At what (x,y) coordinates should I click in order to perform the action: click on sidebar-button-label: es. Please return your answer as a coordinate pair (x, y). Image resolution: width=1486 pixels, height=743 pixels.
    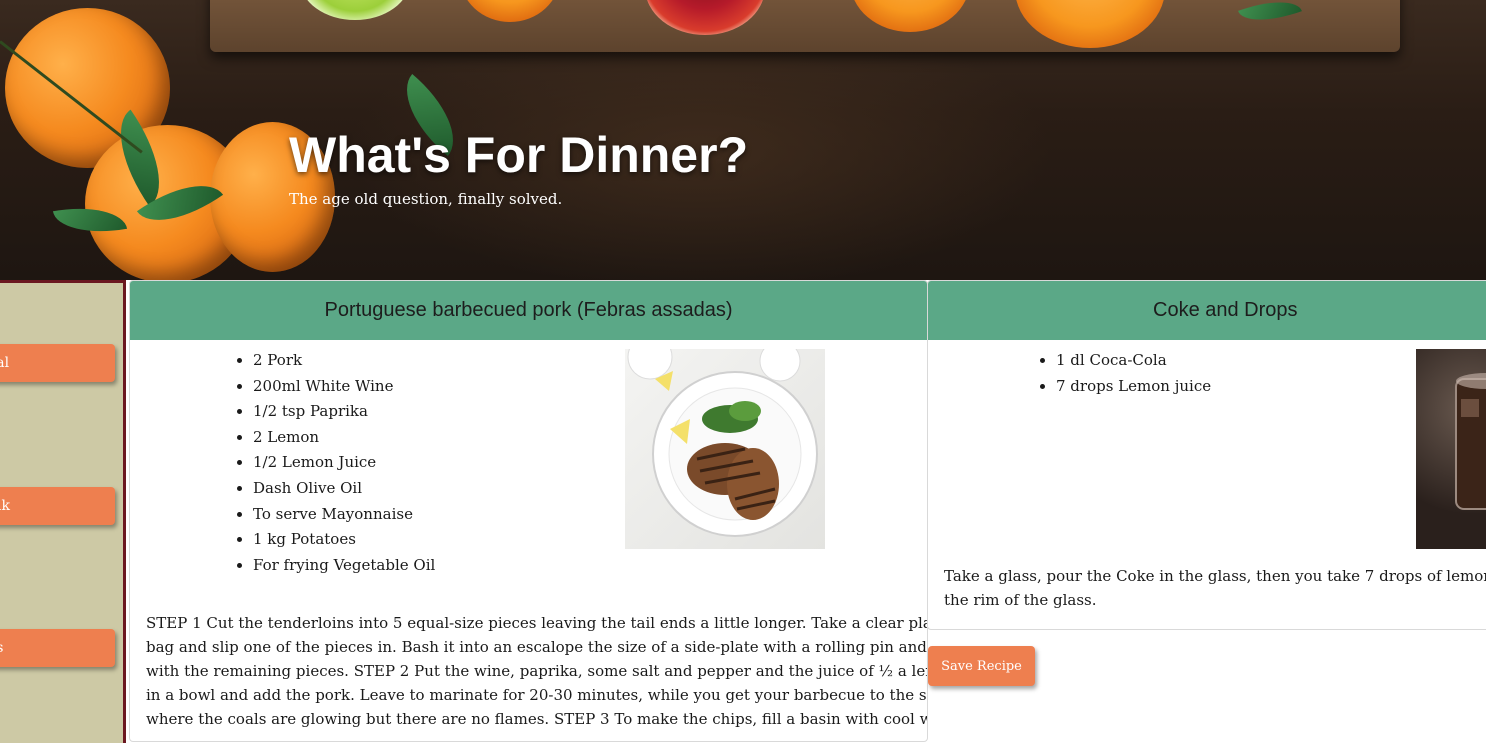
    Looking at the image, I should click on (1, 648).